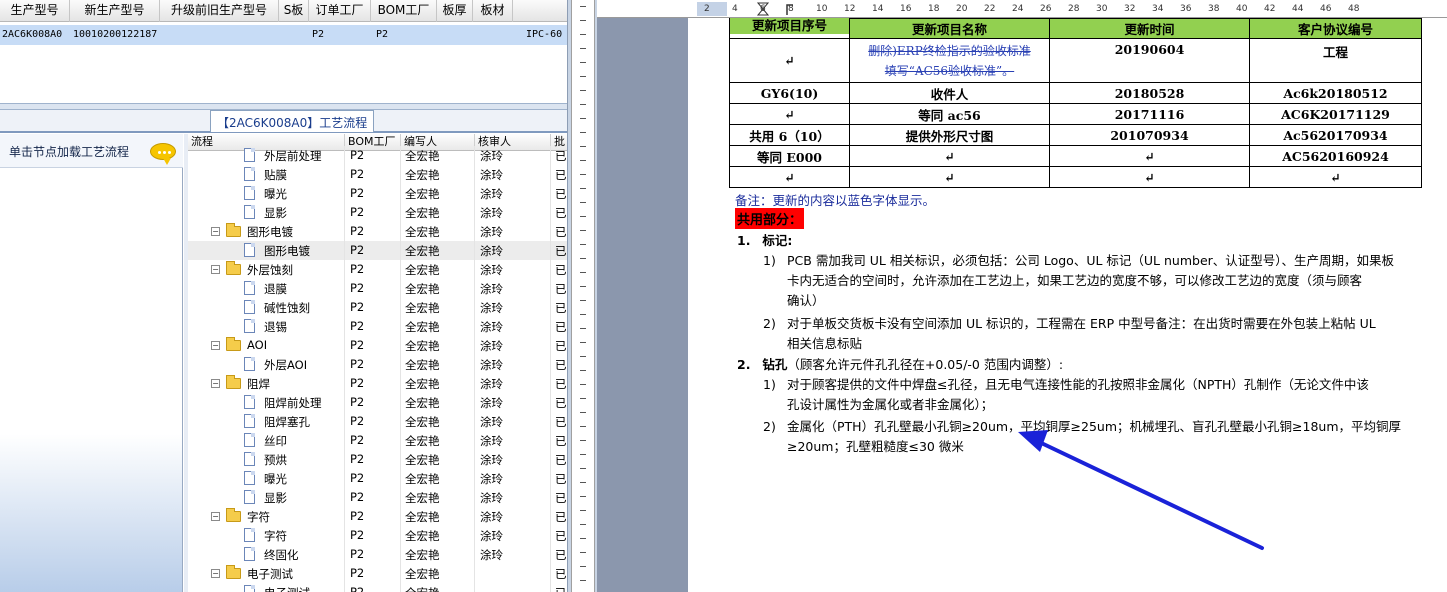 The image size is (1447, 592). Describe the element at coordinates (455, 11) in the screenshot. I see `col-thickness: 板厚` at that location.